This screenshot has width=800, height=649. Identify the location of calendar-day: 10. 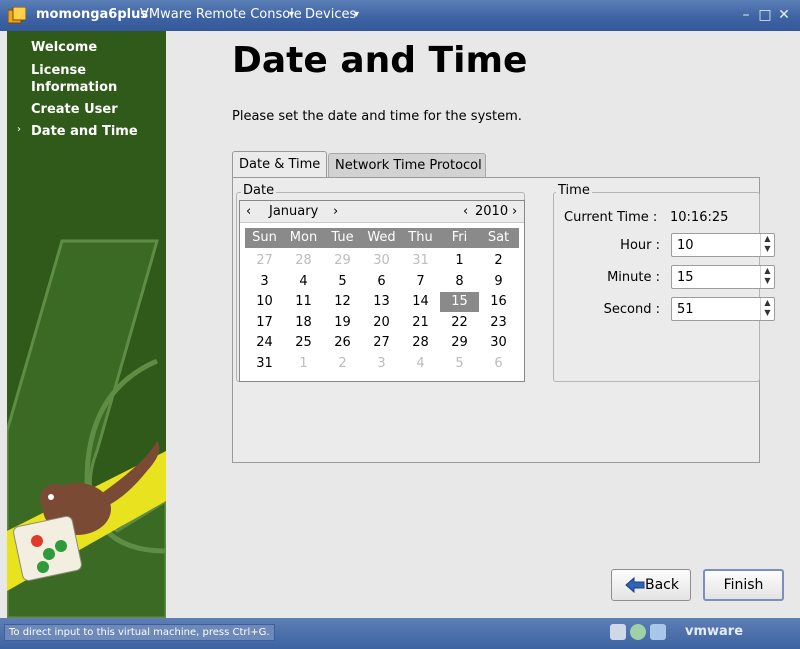
(264, 302).